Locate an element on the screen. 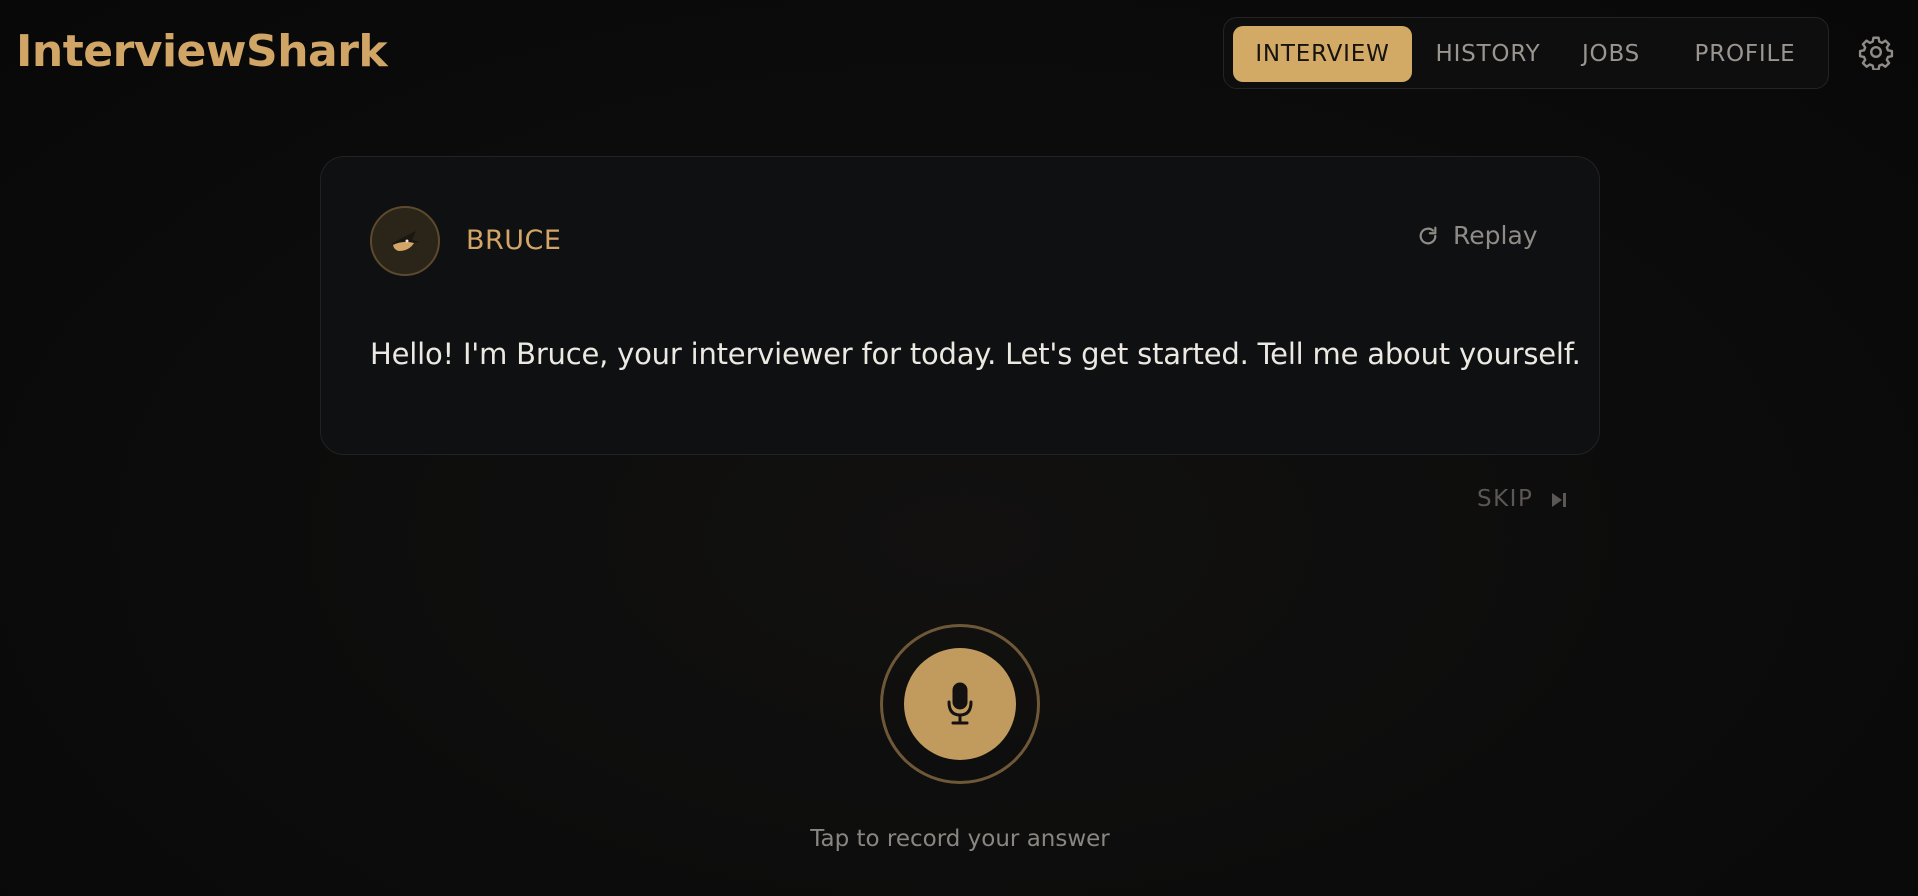  skip-label: SKIP is located at coordinates (1505, 499).